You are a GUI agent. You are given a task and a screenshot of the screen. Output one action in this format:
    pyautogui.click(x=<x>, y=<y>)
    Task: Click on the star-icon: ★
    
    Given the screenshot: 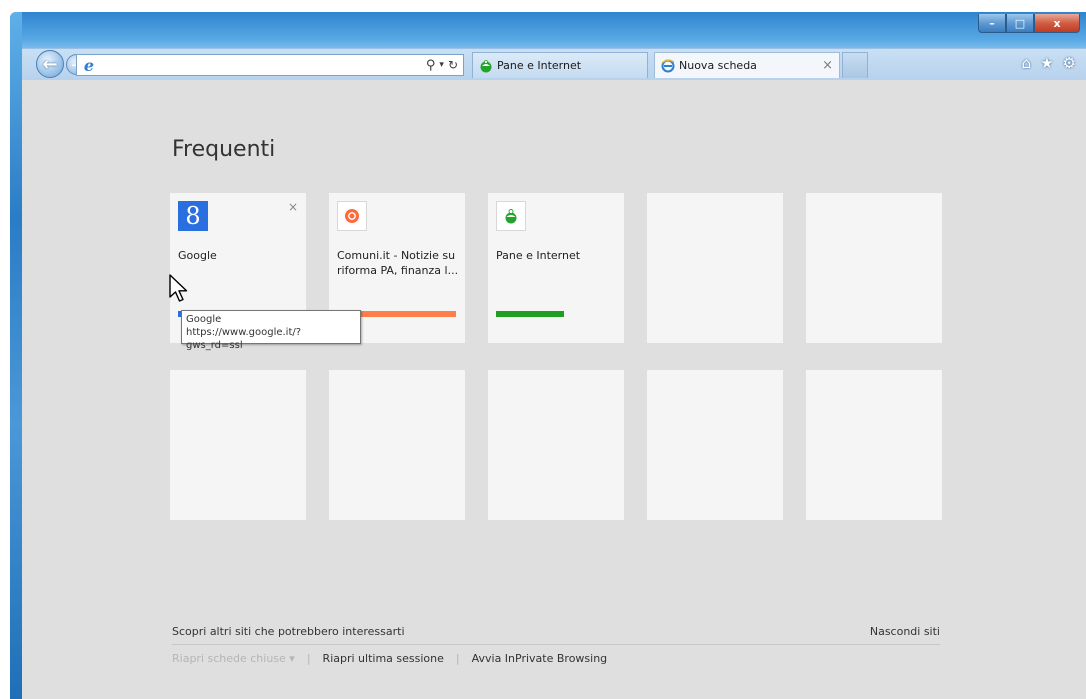 What is the action you would take?
    pyautogui.click(x=1046, y=63)
    